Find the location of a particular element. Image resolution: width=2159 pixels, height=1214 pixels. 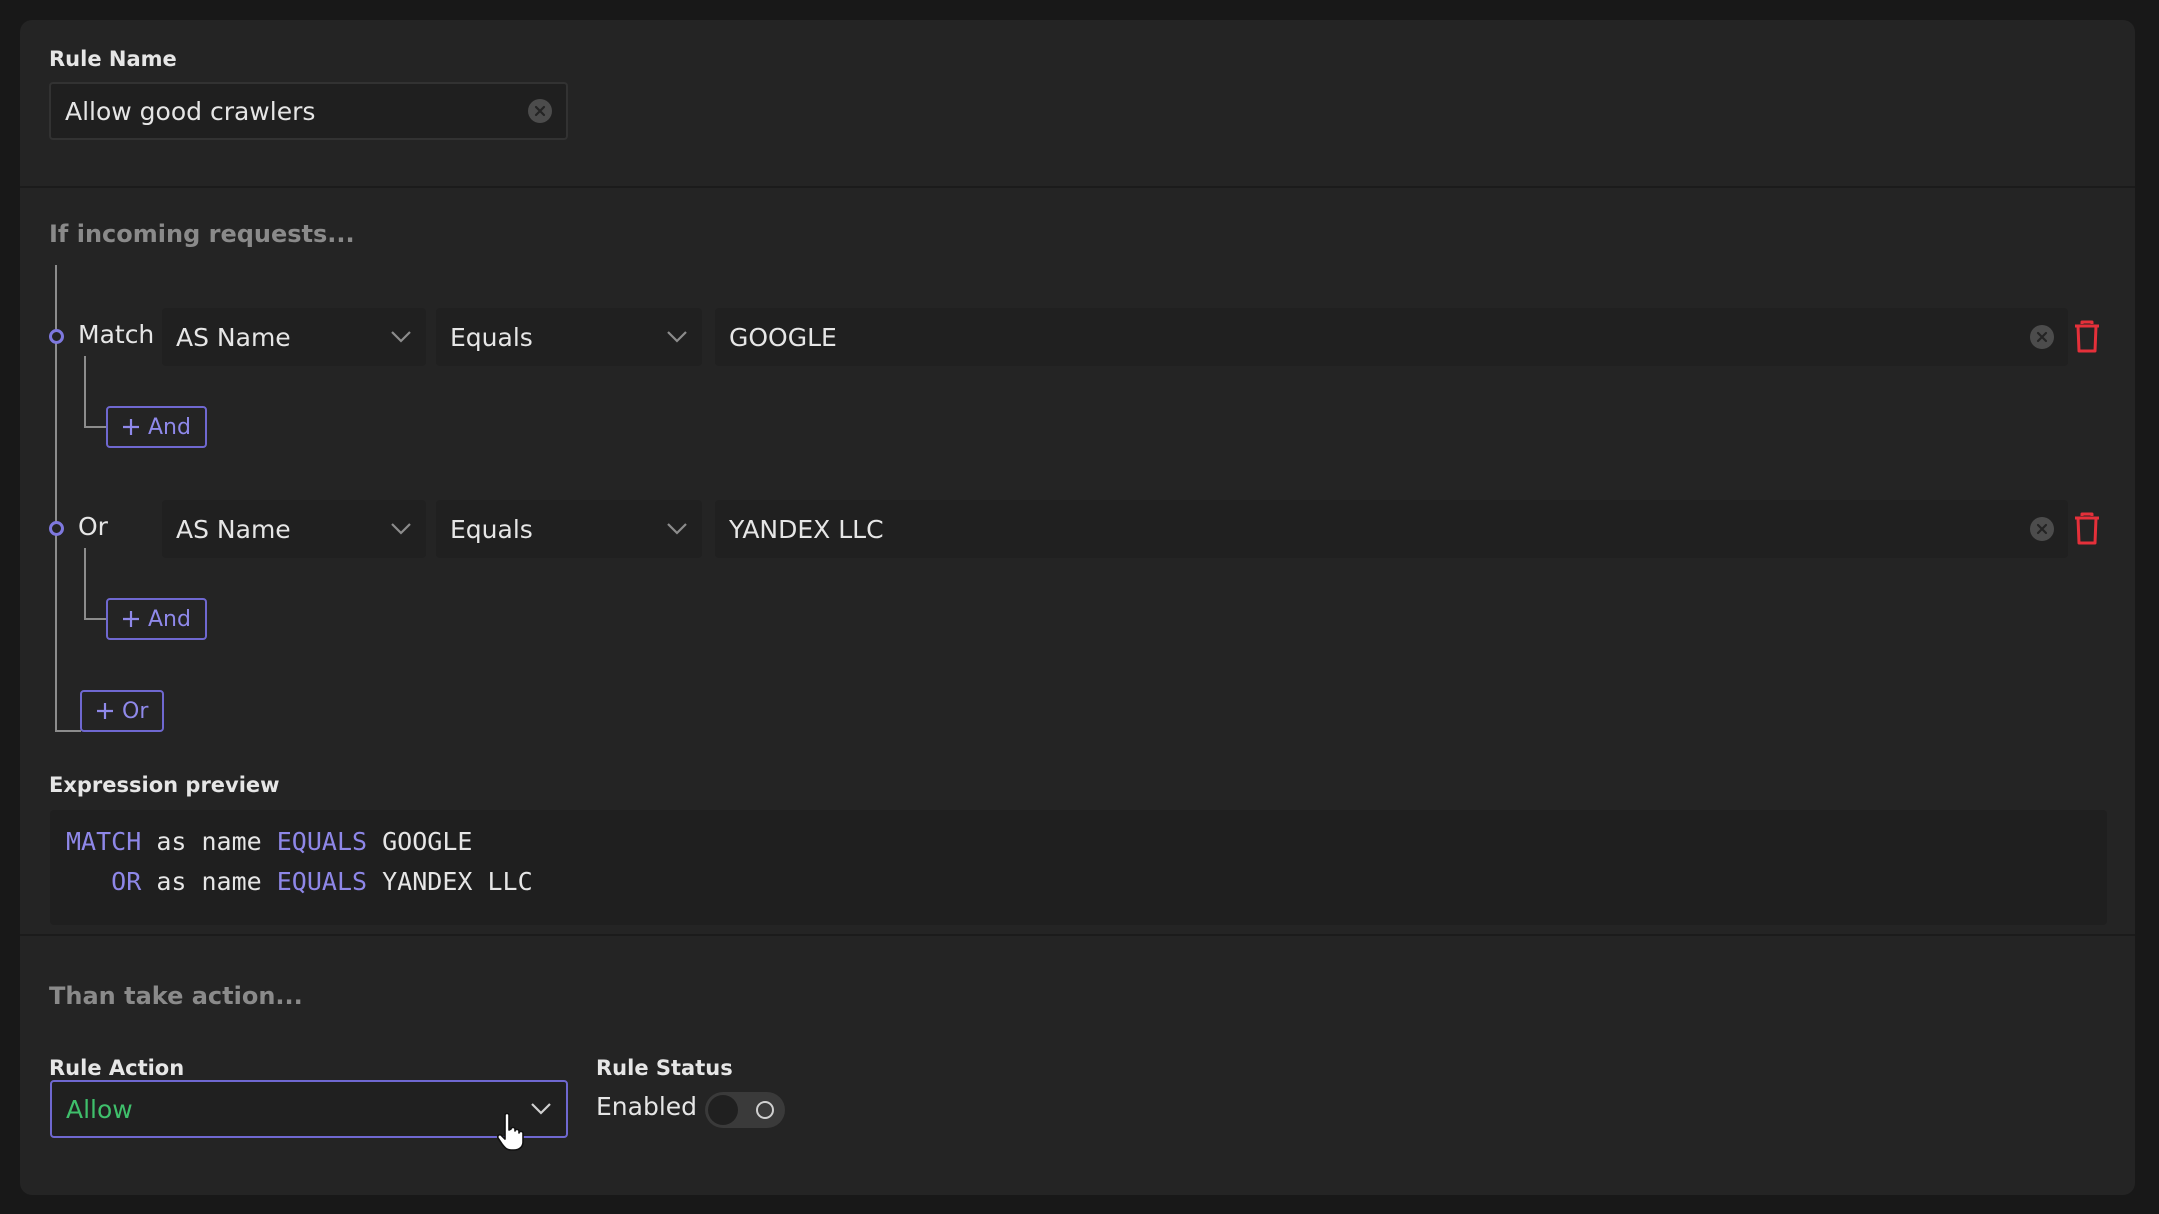

add-or-button: Or is located at coordinates (122, 711).